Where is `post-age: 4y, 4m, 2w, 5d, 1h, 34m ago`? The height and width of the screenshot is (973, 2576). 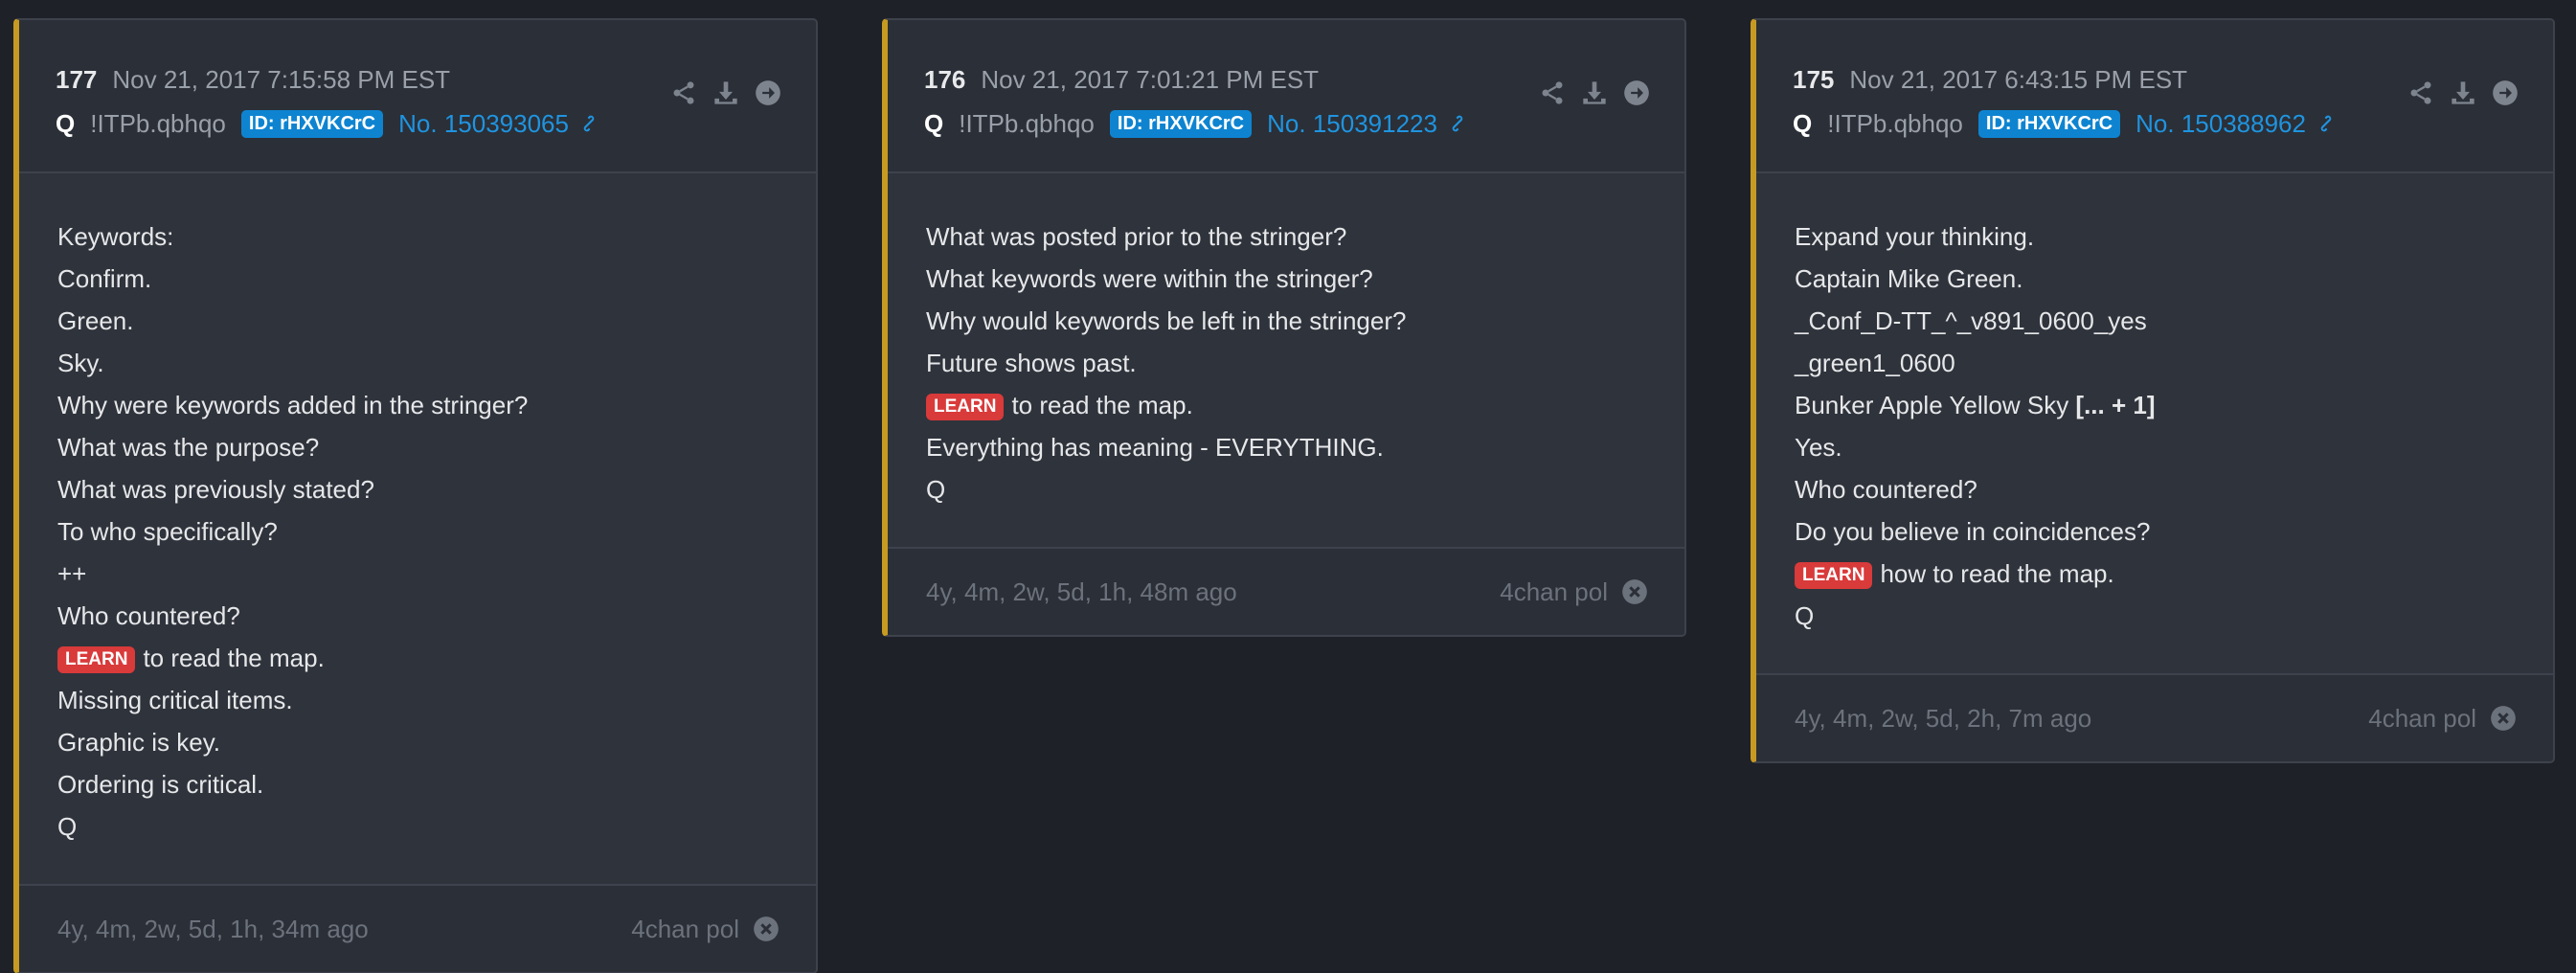
post-age: 4y, 4m, 2w, 5d, 1h, 34m ago is located at coordinates (213, 928).